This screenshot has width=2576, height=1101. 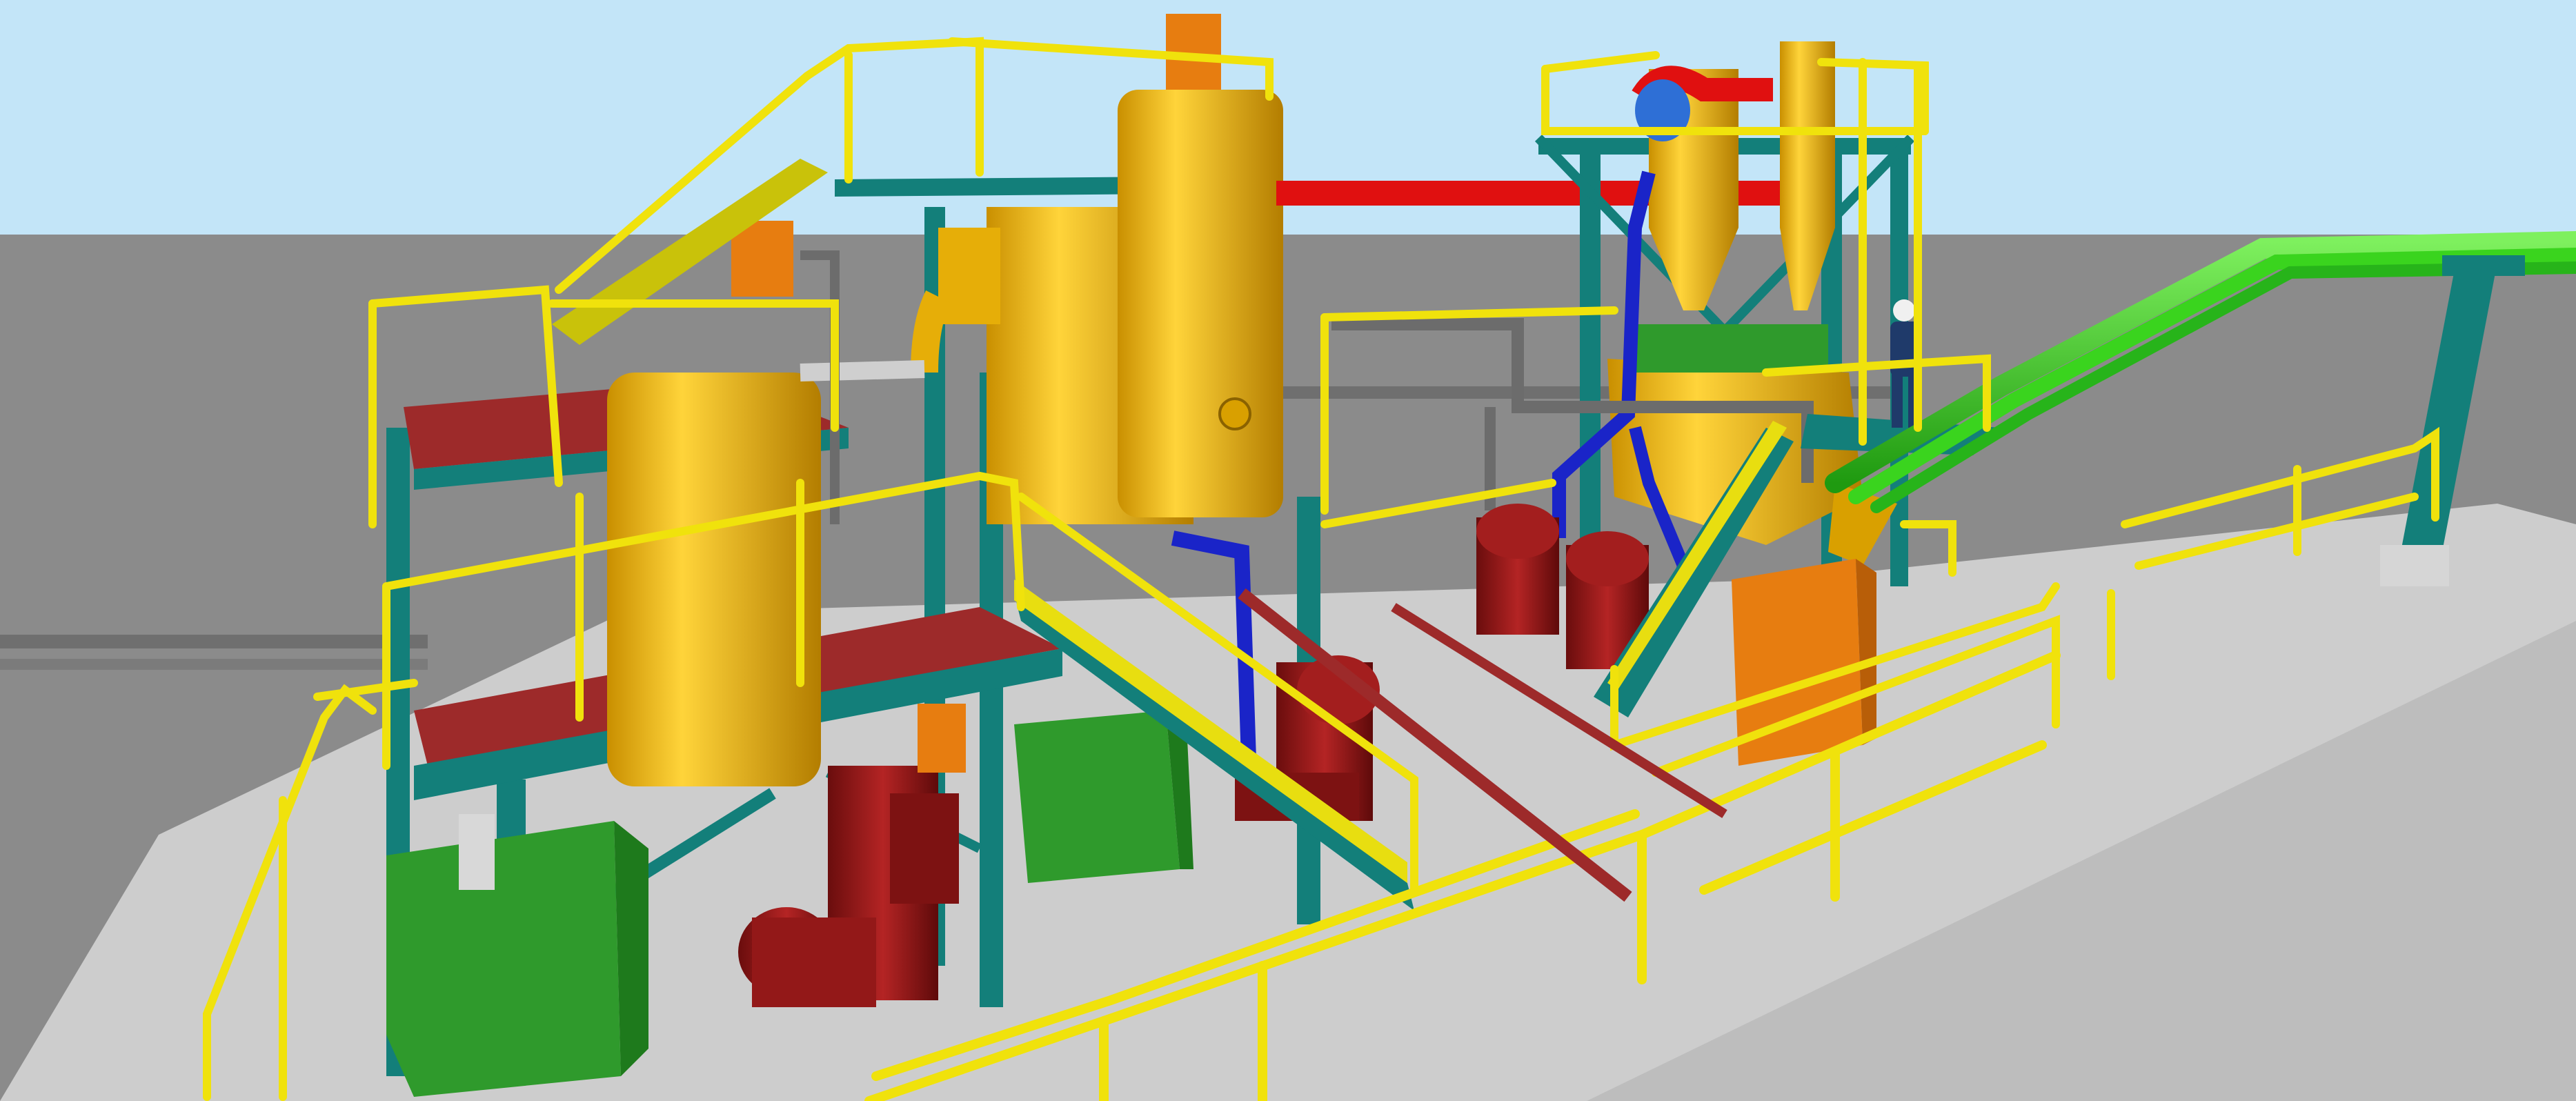 I want to click on column-footing, so click(x=2414, y=565).